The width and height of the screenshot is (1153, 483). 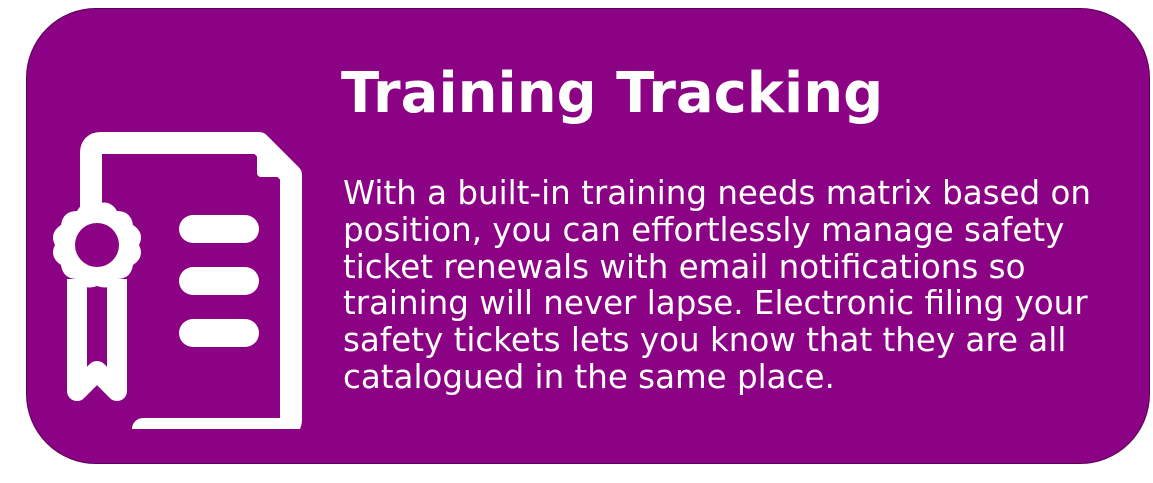 What do you see at coordinates (612, 93) in the screenshot?
I see `card-title: Training Tracking` at bounding box center [612, 93].